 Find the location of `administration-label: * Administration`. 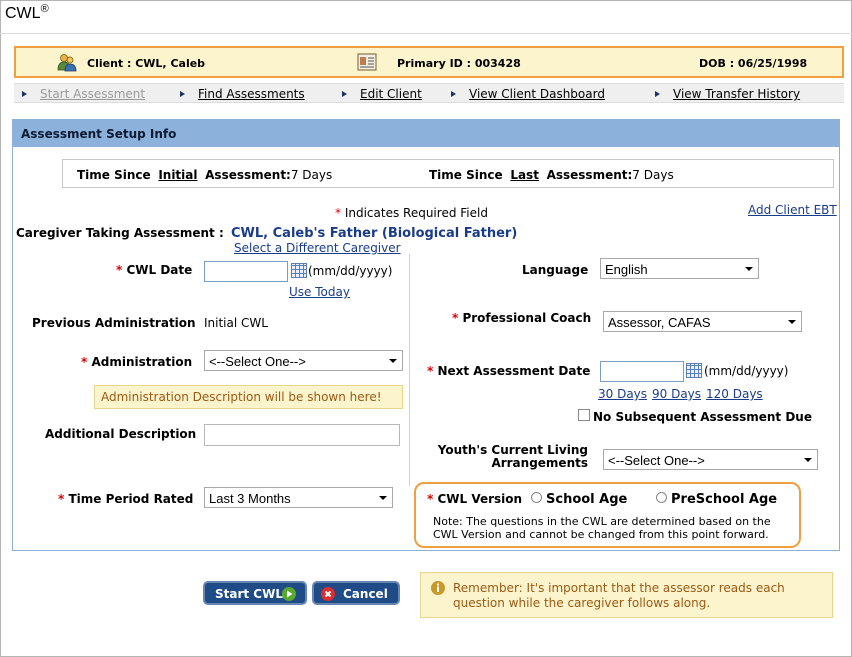

administration-label: * Administration is located at coordinates (137, 362).